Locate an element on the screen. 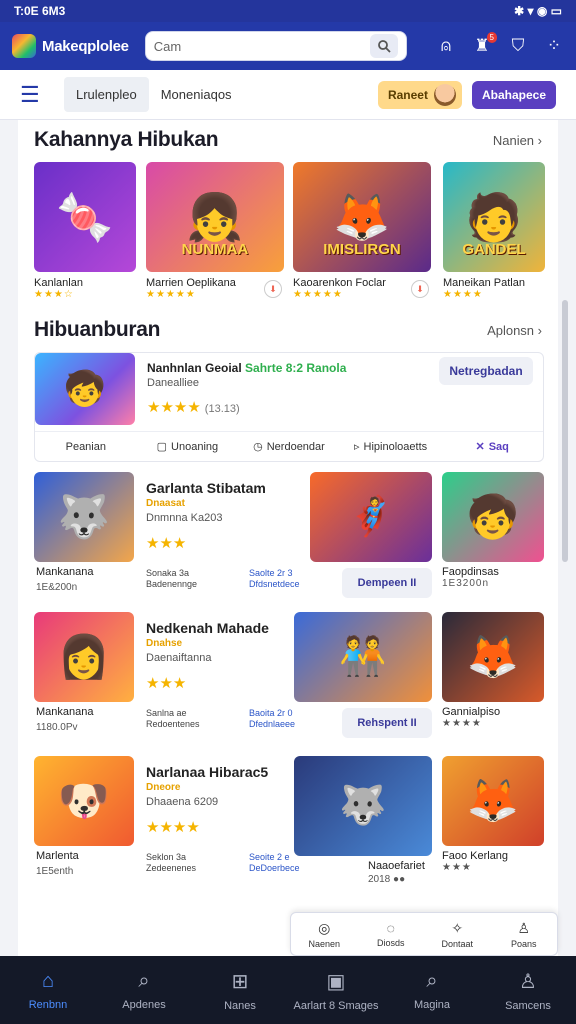 This screenshot has height=1024, width=576. bottom-nav-item: ▣ Aarlart 8 Smages is located at coordinates (336, 990).